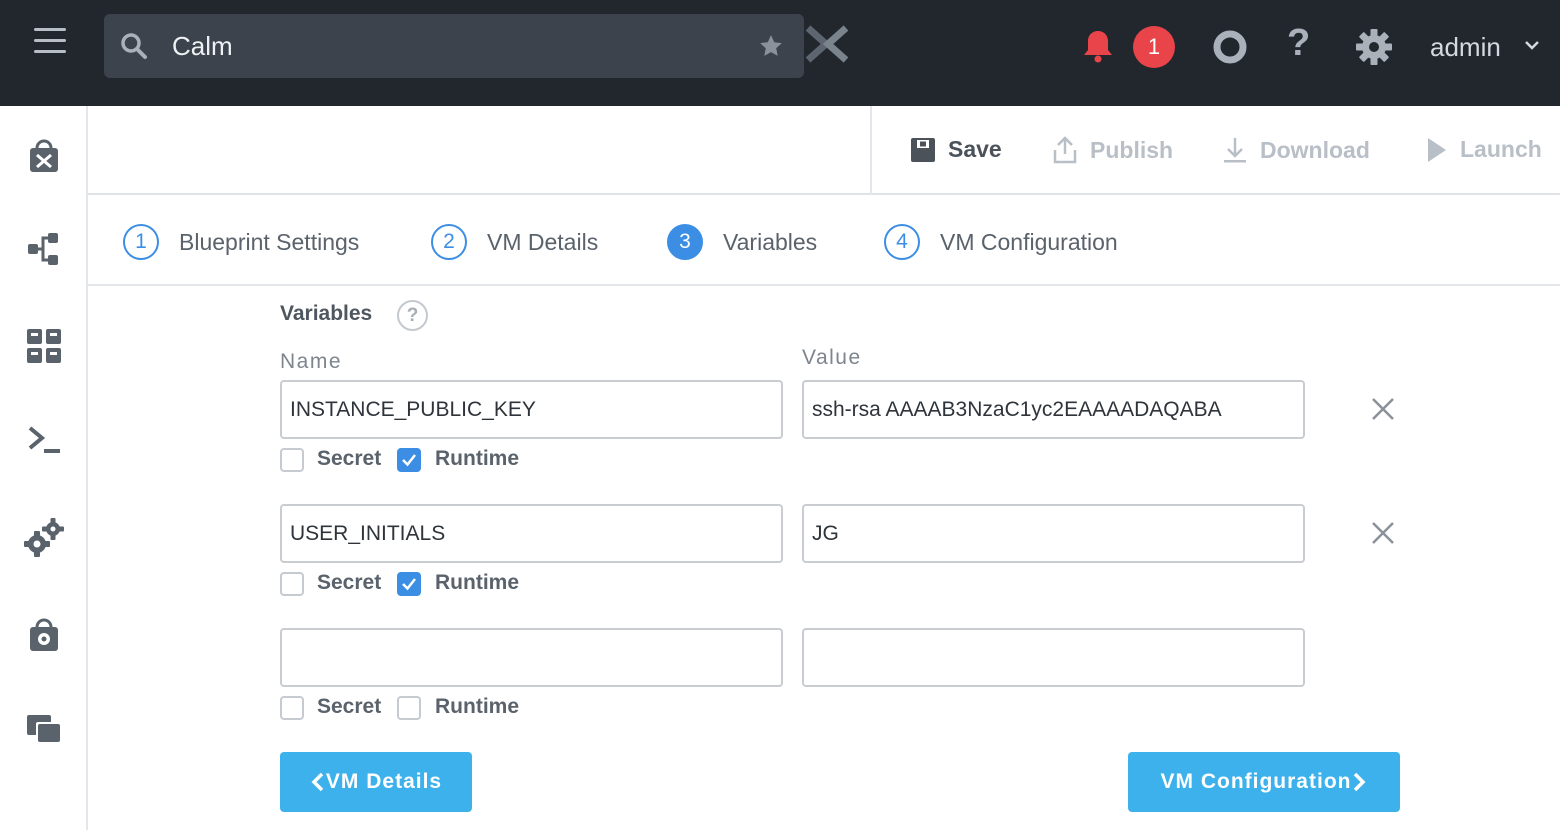  What do you see at coordinates (531, 533) in the screenshot?
I see `variable-name-input: USER_INITIALS` at bounding box center [531, 533].